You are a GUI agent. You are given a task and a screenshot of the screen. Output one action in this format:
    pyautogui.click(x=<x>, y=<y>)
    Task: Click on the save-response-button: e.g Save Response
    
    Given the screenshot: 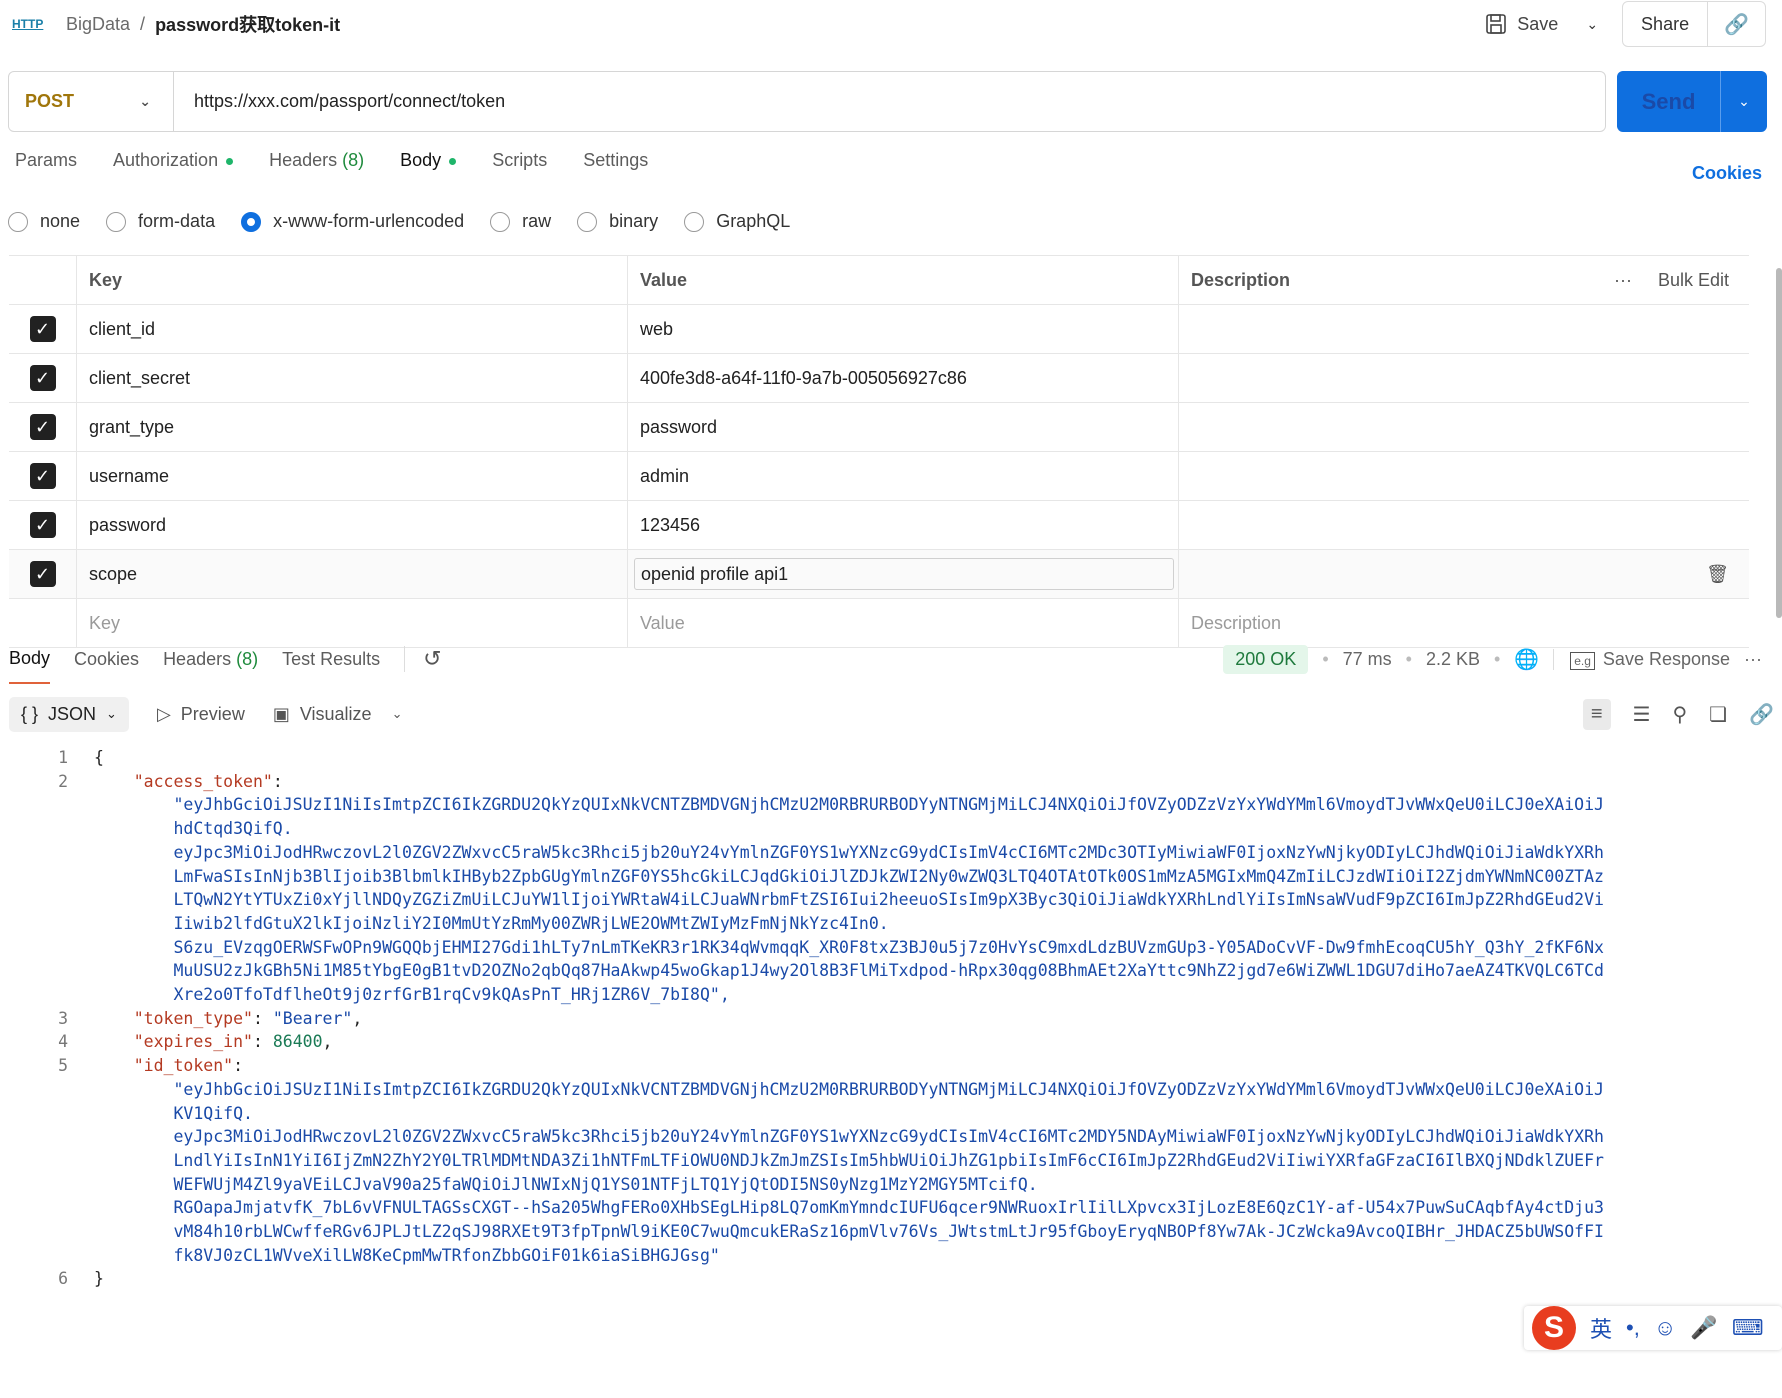 What is the action you would take?
    pyautogui.click(x=1641, y=659)
    